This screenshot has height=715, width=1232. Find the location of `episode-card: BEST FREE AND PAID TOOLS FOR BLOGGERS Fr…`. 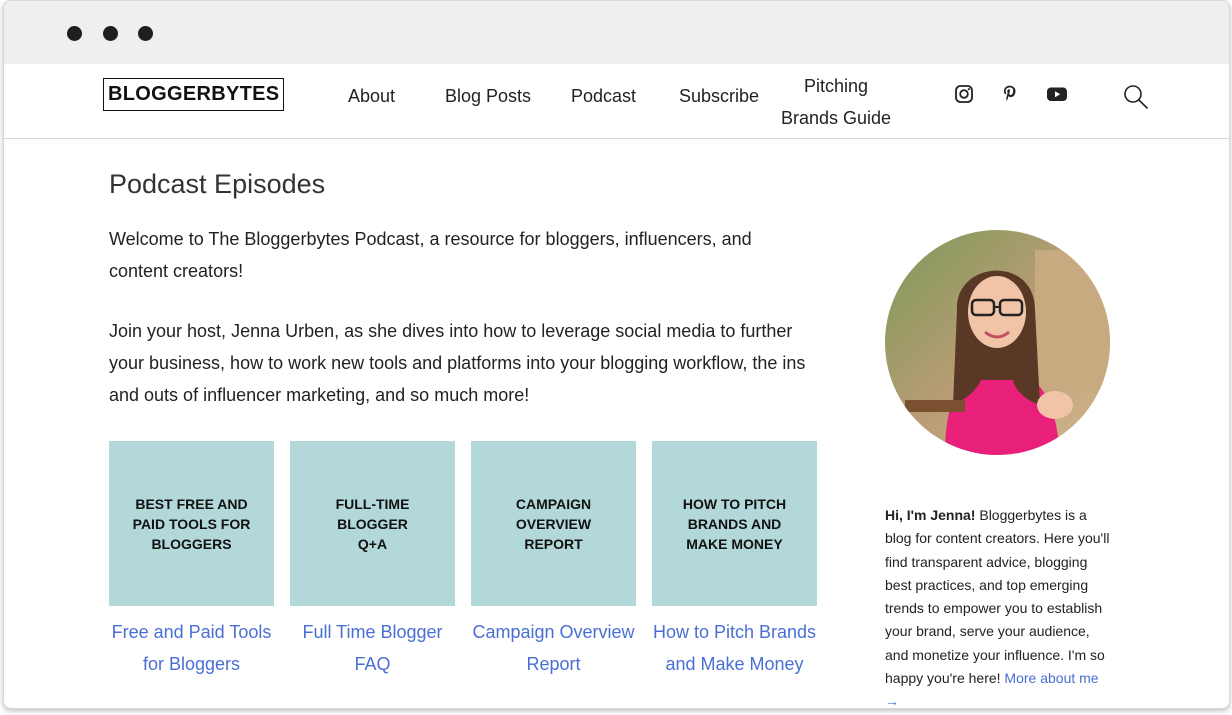

episode-card: BEST FREE AND PAID TOOLS FOR BLOGGERS Fr… is located at coordinates (191, 560).